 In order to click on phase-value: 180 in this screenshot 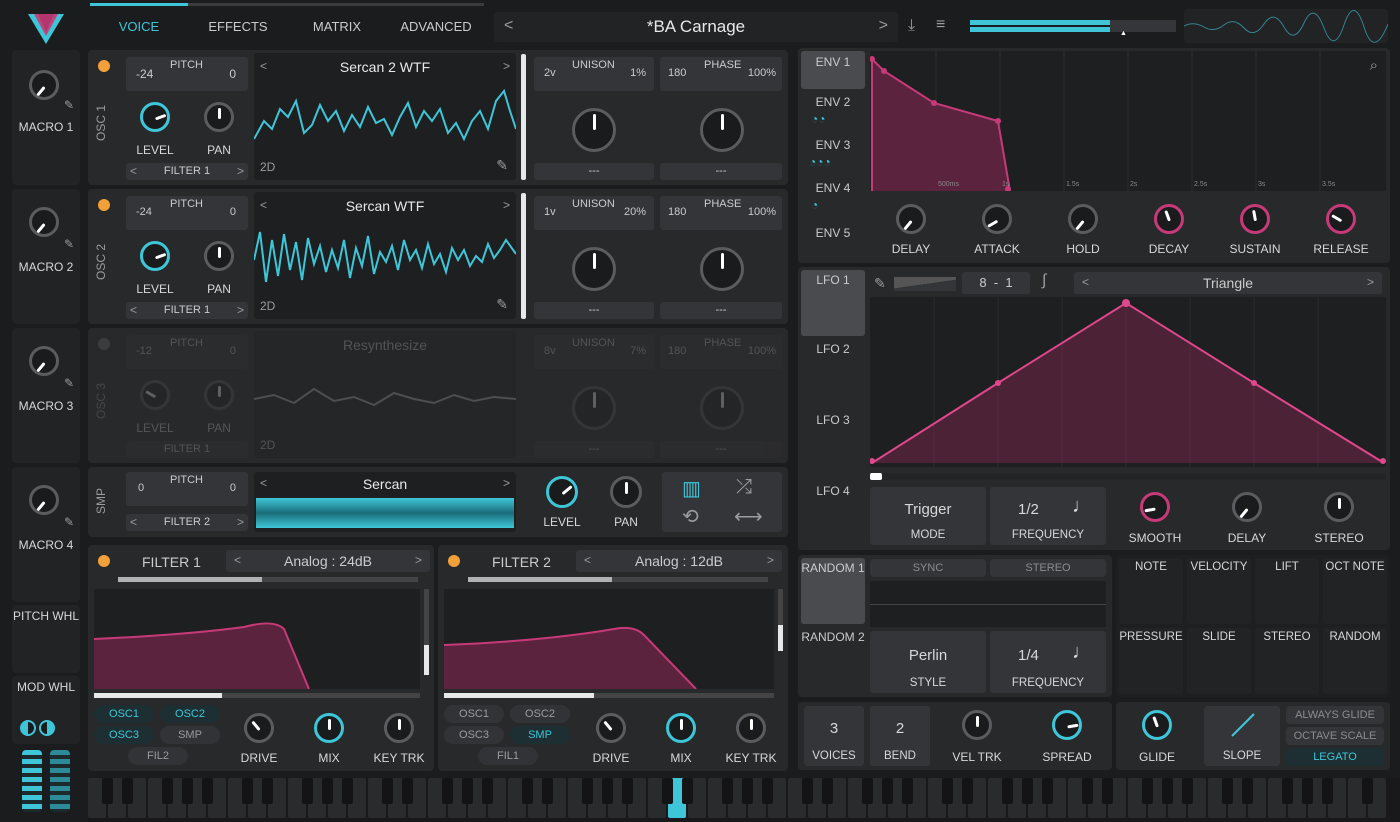, I will do `click(677, 212)`.